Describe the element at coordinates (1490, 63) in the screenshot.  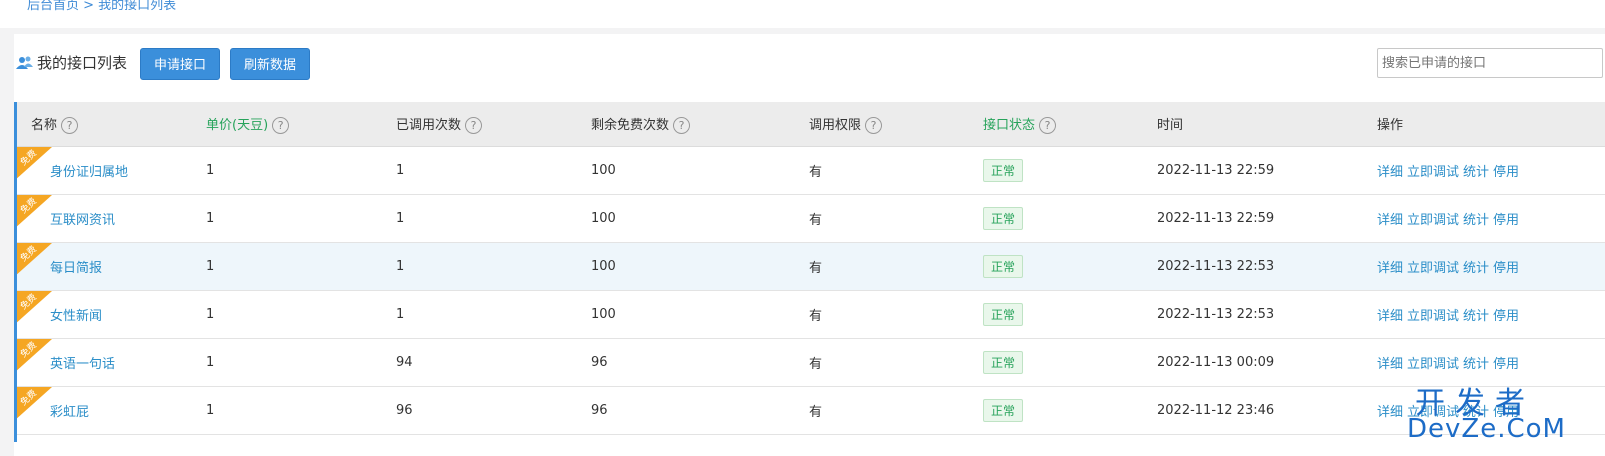
I see `search-input` at that location.